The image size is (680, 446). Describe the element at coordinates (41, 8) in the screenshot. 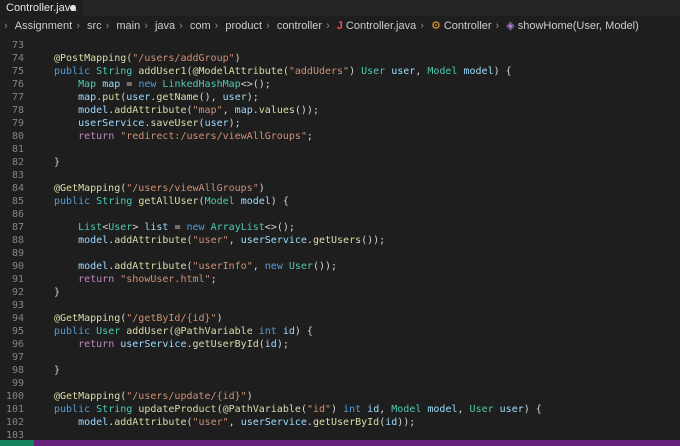

I see `tab-controller-java: Controller.java` at that location.